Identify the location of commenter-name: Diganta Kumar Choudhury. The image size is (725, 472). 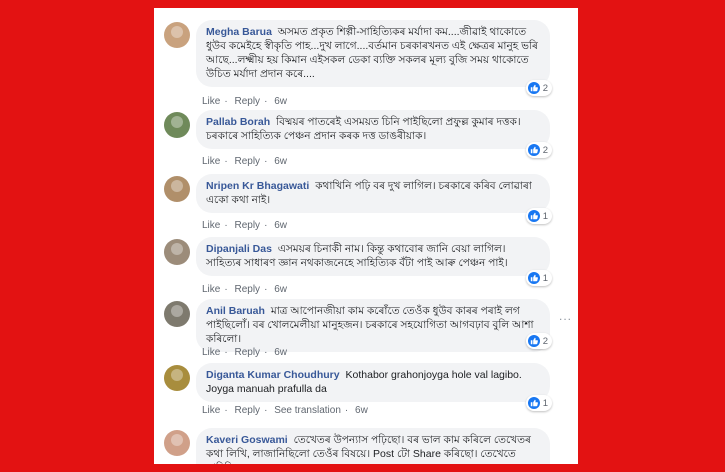
(273, 375).